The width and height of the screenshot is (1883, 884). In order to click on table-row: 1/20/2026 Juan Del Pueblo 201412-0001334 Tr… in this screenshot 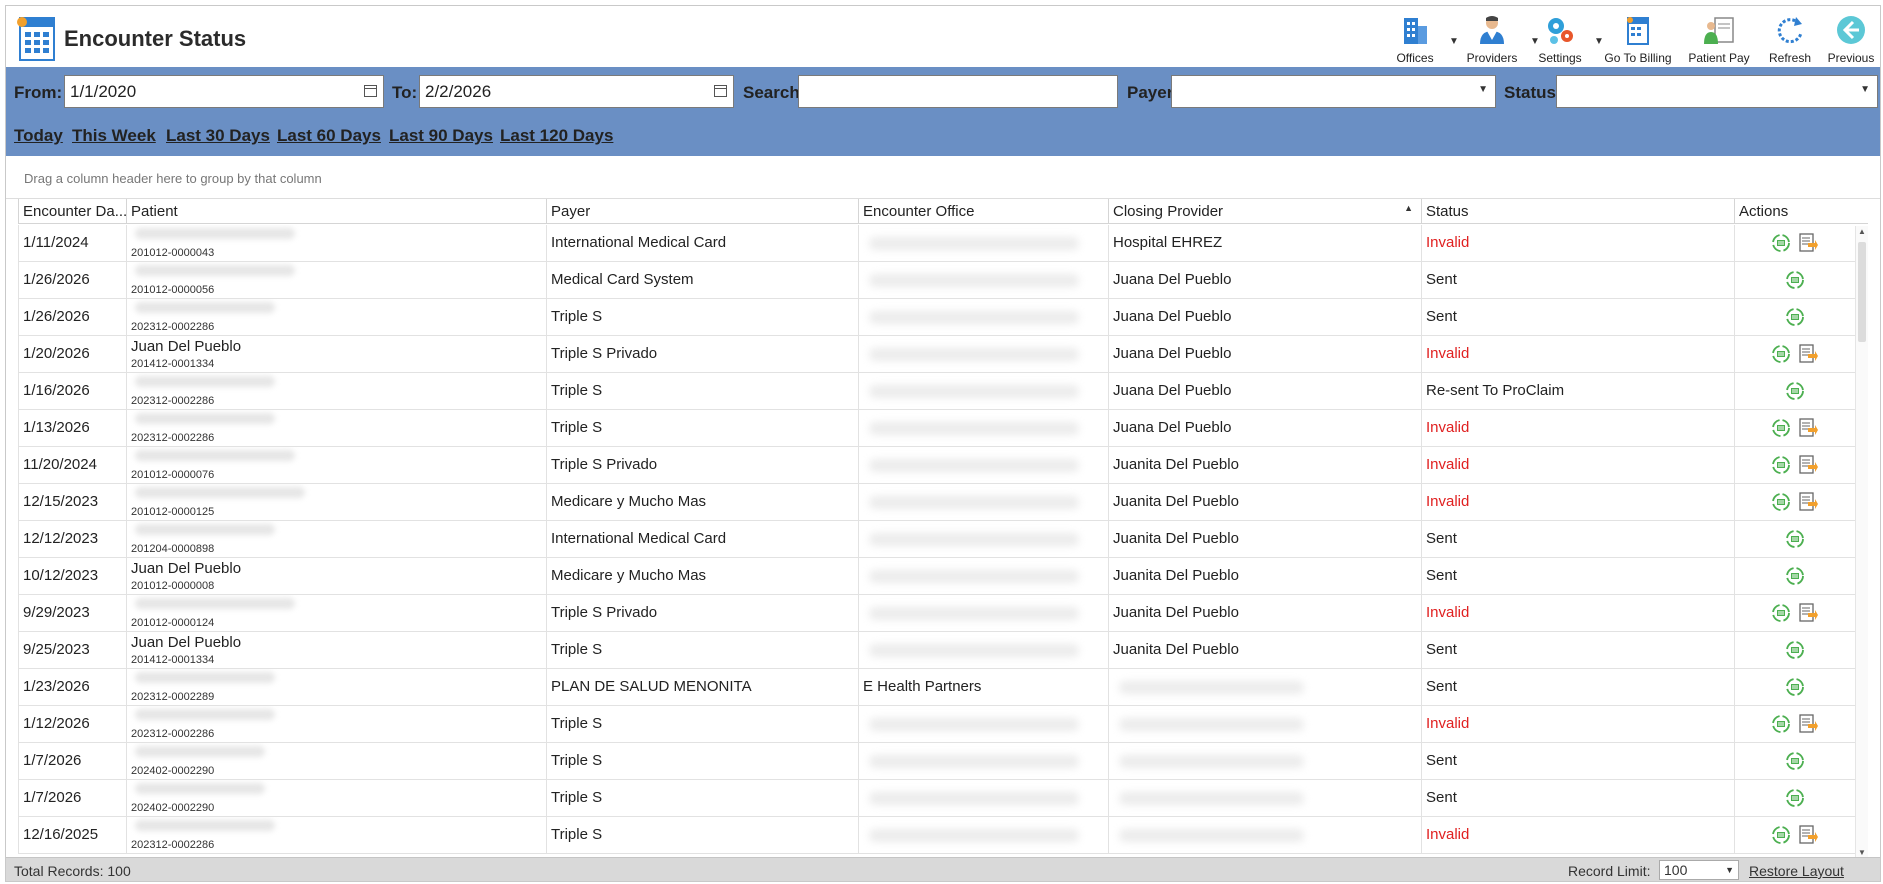, I will do `click(943, 354)`.